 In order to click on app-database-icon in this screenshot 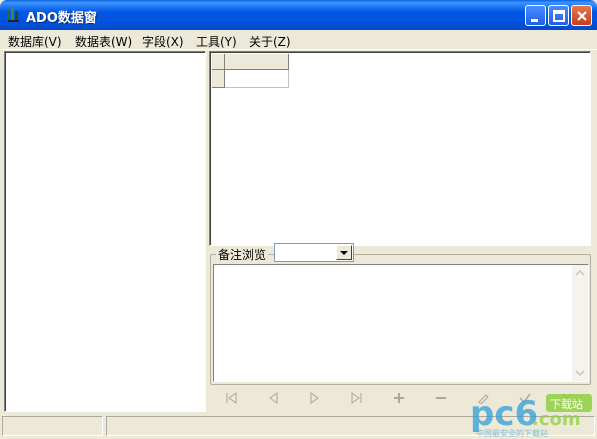, I will do `click(14, 15)`.